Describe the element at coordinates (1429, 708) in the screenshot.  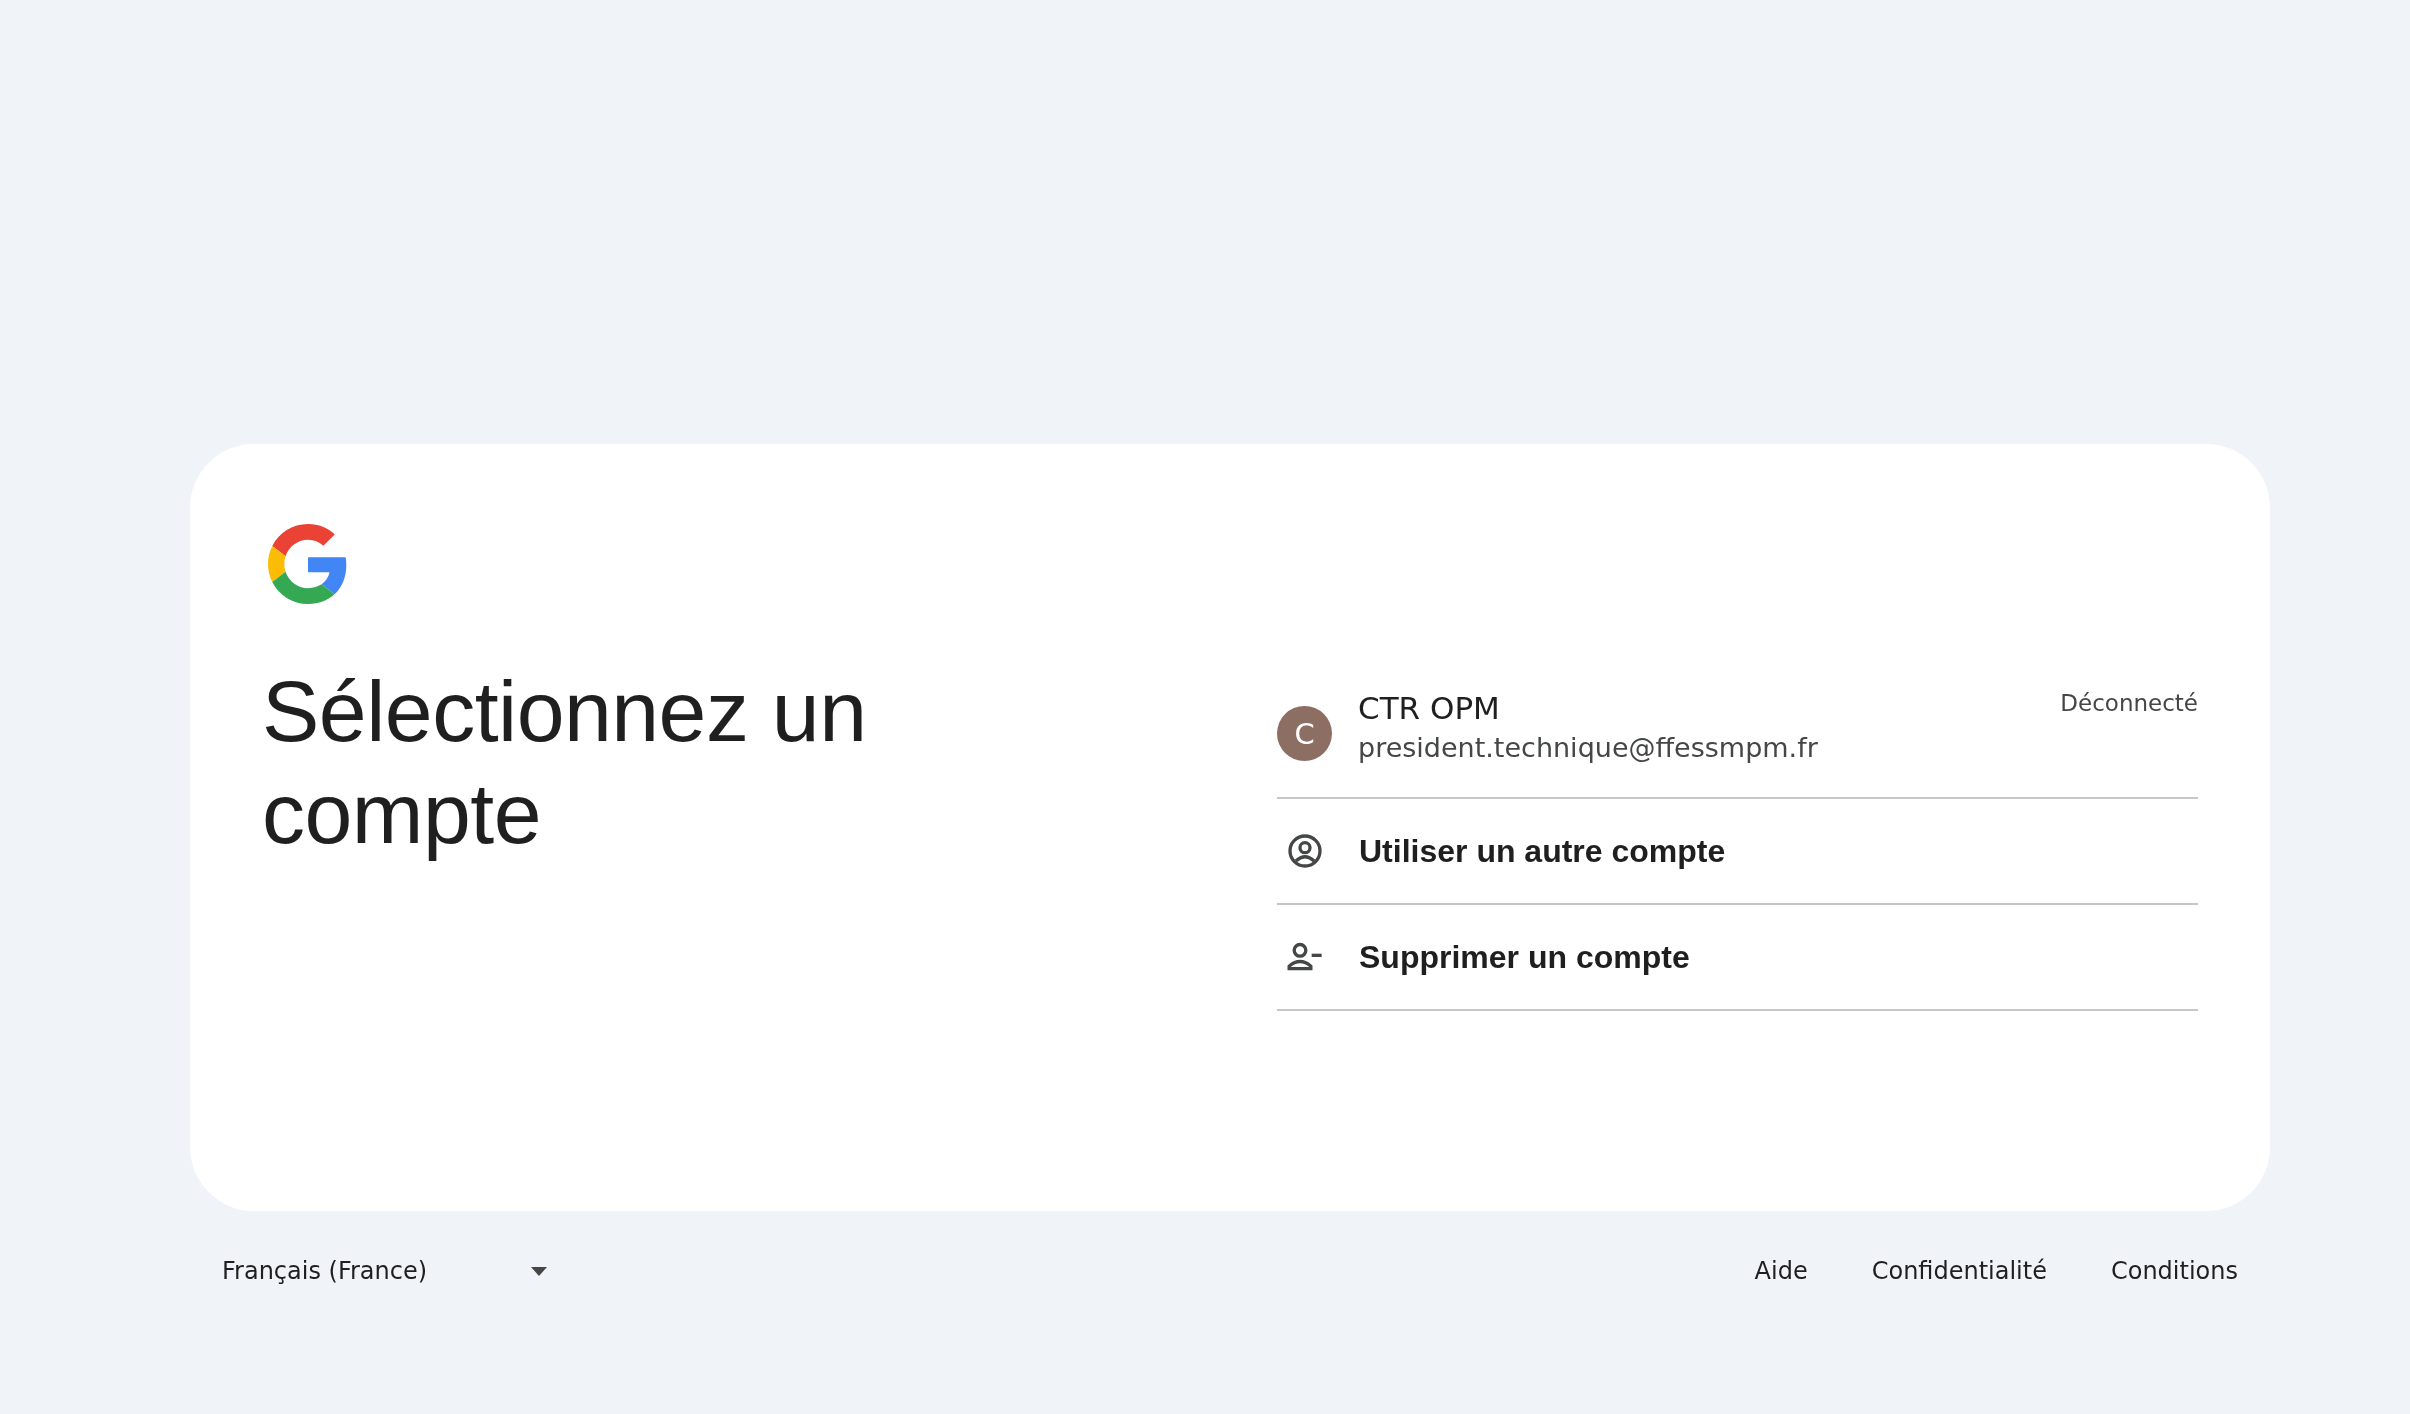
I see `account-name: CTR OPM` at that location.